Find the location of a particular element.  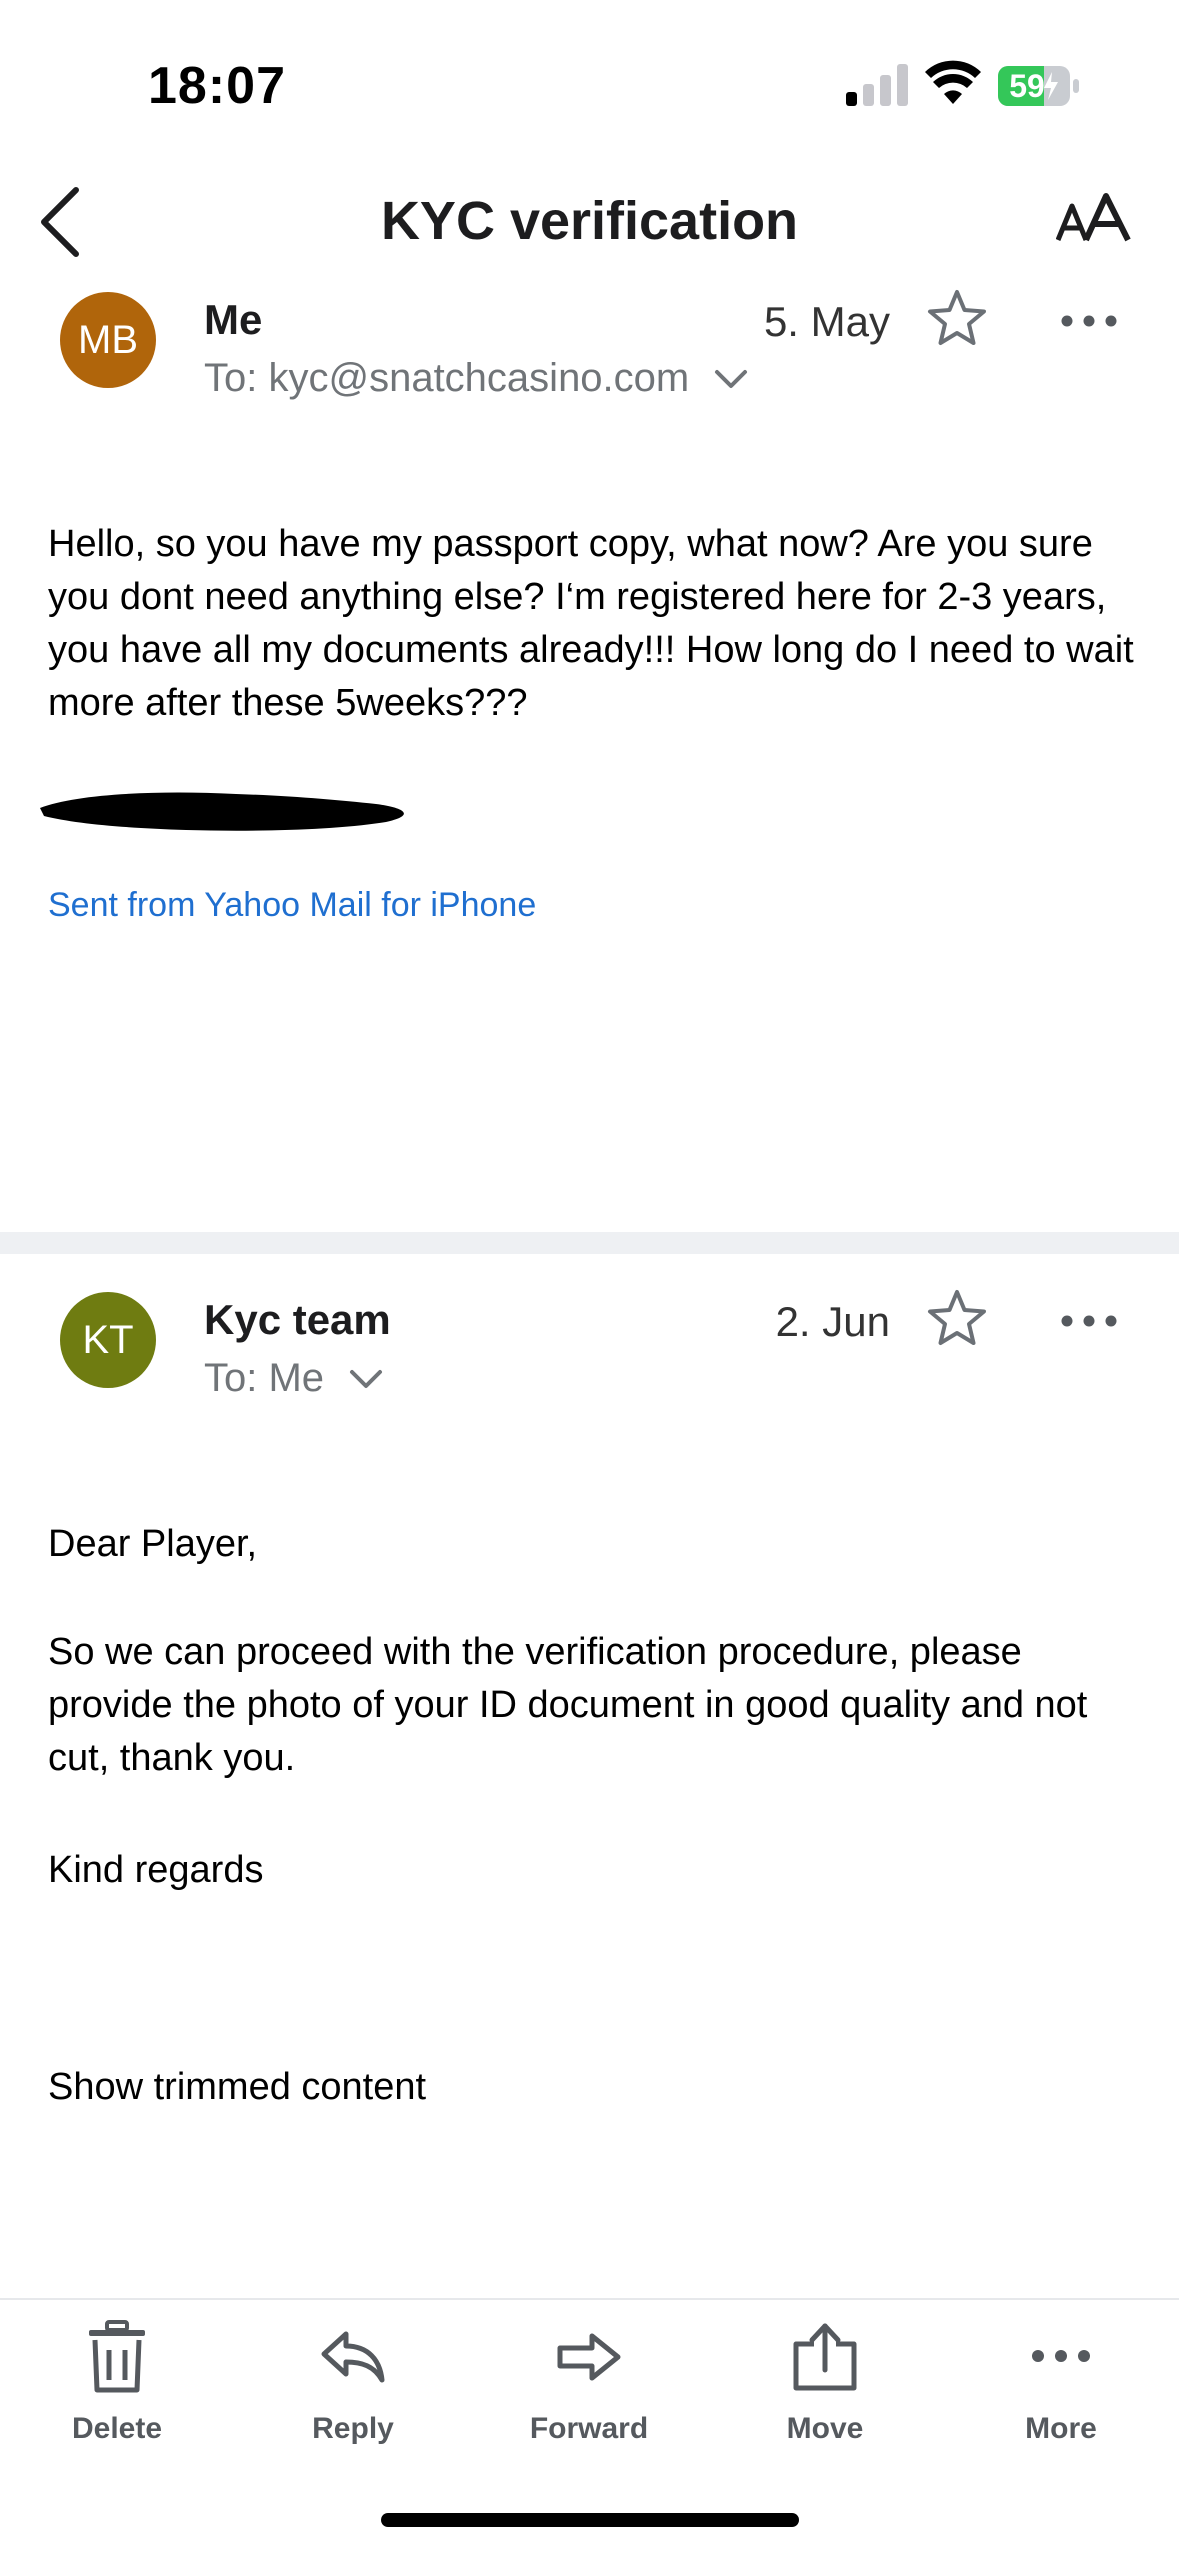

avatar: KT is located at coordinates (108, 1340).